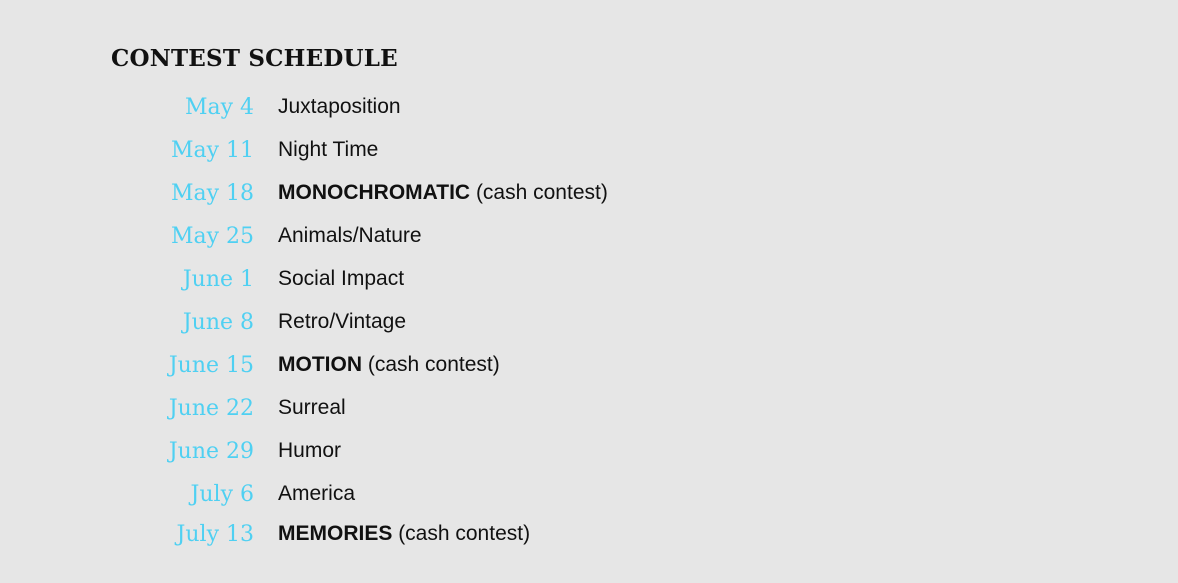 The width and height of the screenshot is (1178, 583). I want to click on schedule-topic: MEMORIES (cash contest), so click(404, 534).